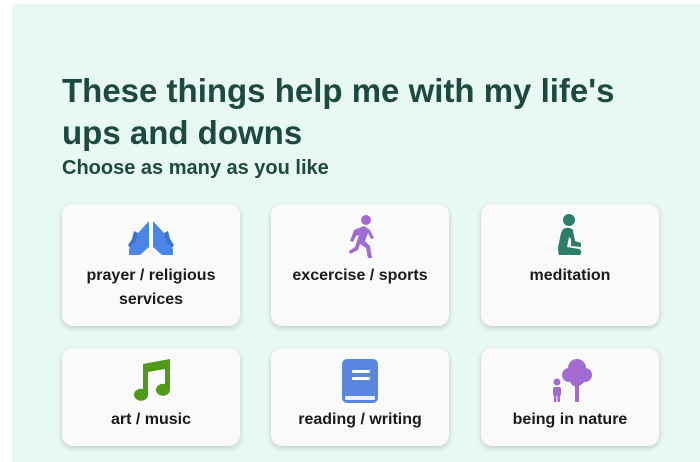 This screenshot has width=700, height=462. I want to click on tree-person-icon, so click(570, 381).